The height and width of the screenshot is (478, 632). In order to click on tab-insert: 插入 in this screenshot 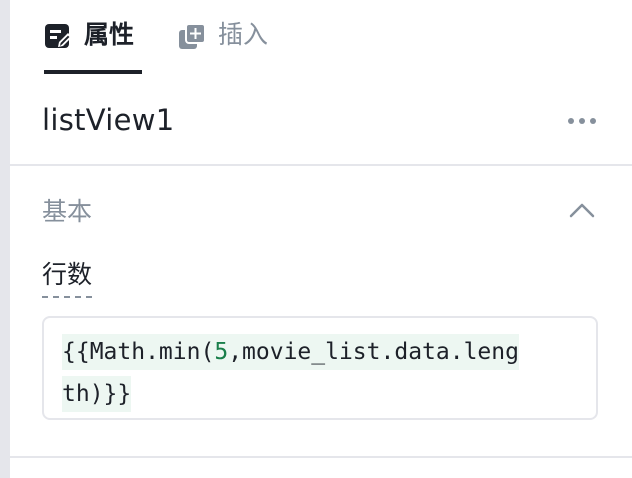, I will do `click(233, 37)`.